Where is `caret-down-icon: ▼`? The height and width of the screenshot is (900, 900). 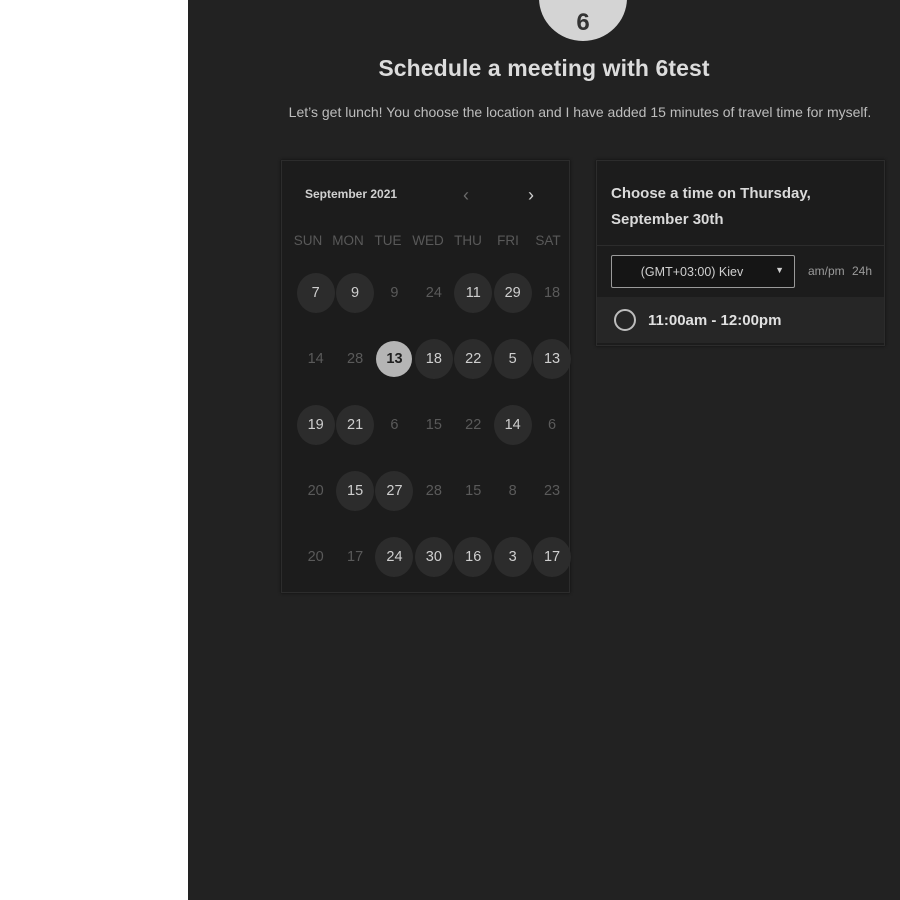
caret-down-icon: ▼ is located at coordinates (779, 270).